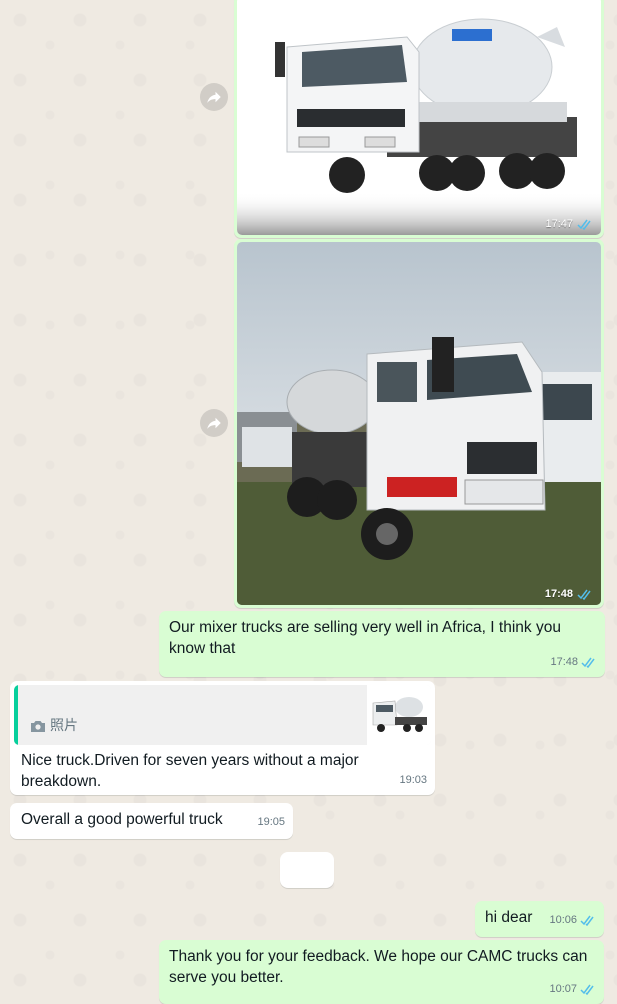 The height and width of the screenshot is (1004, 617). I want to click on message-meta: 17:47, so click(569, 224).